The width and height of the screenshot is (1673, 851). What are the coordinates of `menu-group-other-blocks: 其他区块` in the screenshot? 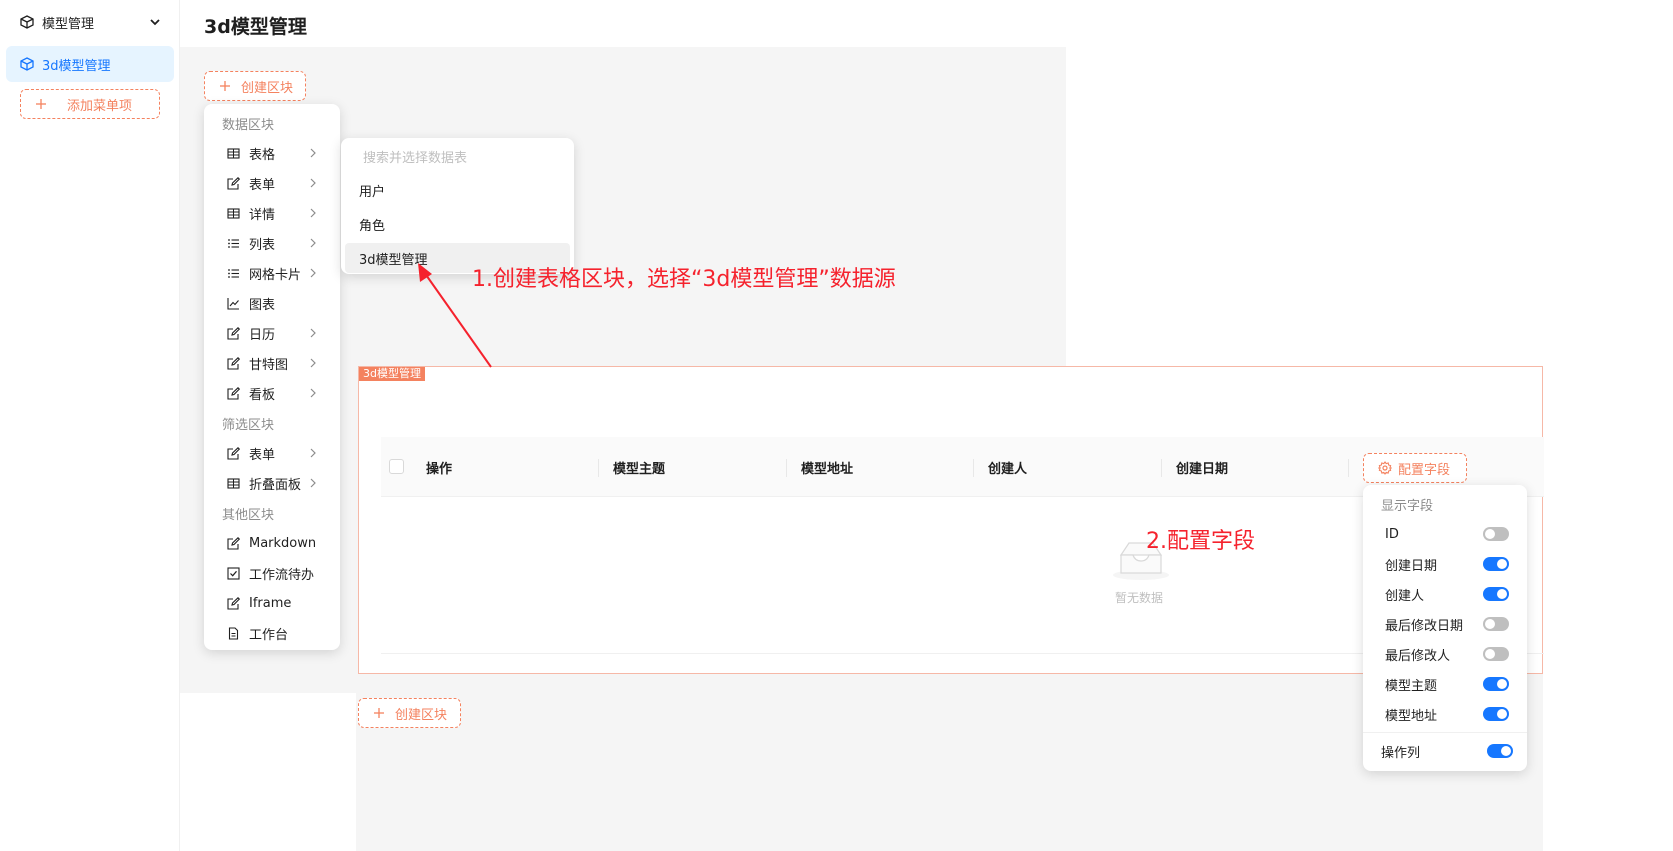 It's located at (248, 515).